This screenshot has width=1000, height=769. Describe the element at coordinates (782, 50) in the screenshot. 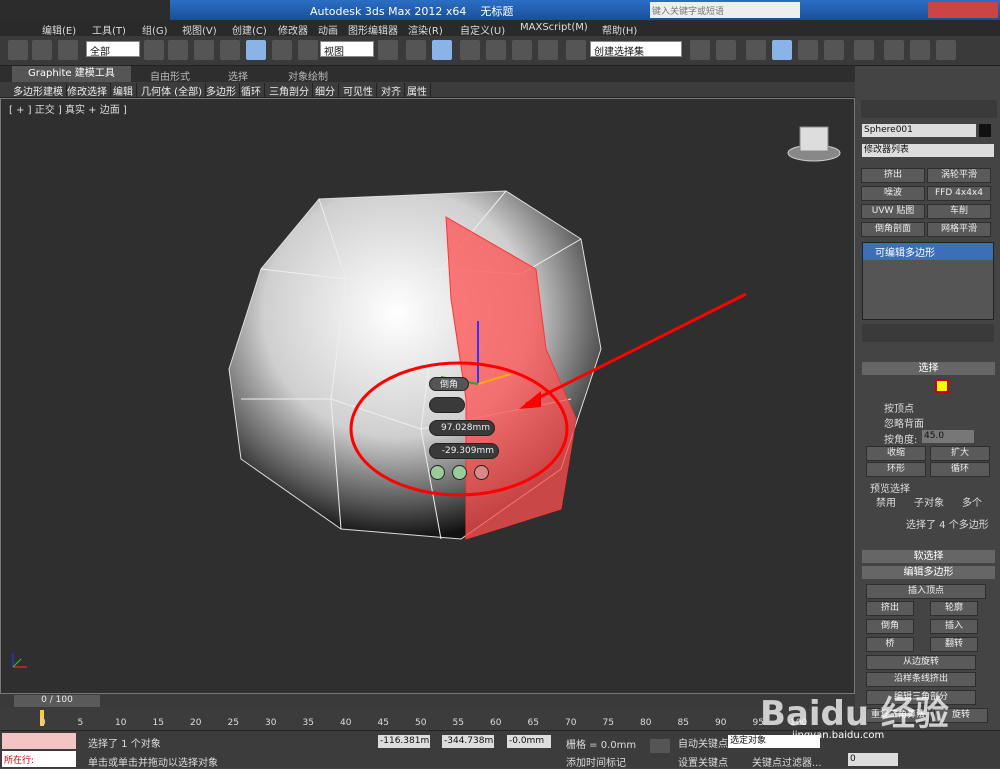

I see `graphite-icon` at that location.